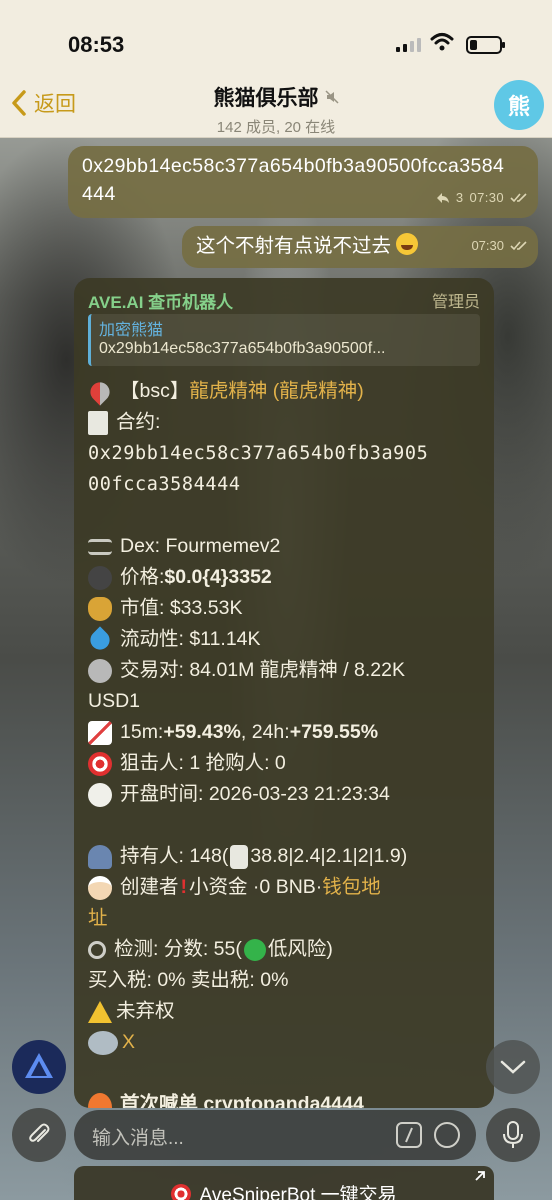  Describe the element at coordinates (100, 1100) in the screenshot. I see `fire-icon` at that location.